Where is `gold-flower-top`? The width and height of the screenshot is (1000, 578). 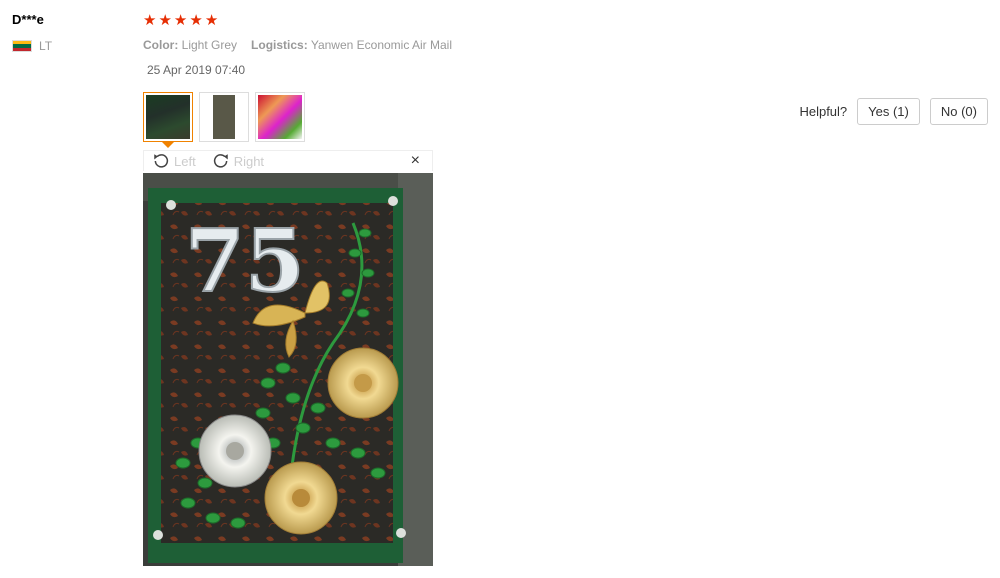 gold-flower-top is located at coordinates (363, 383).